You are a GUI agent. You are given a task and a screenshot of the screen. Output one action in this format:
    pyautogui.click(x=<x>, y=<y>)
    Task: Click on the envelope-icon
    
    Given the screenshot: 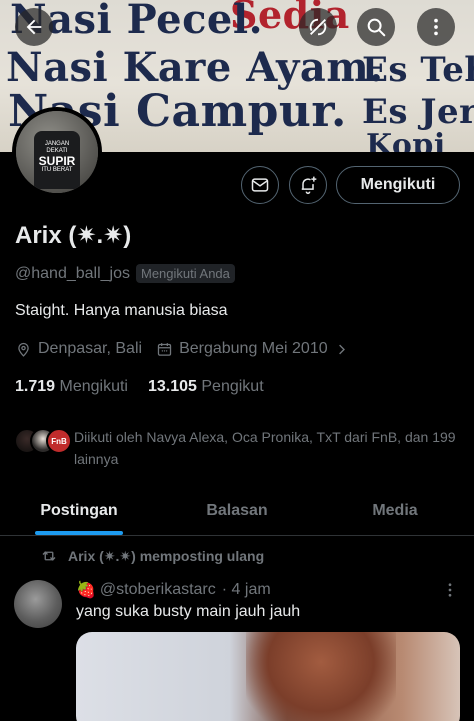 What is the action you would take?
    pyautogui.click(x=260, y=185)
    